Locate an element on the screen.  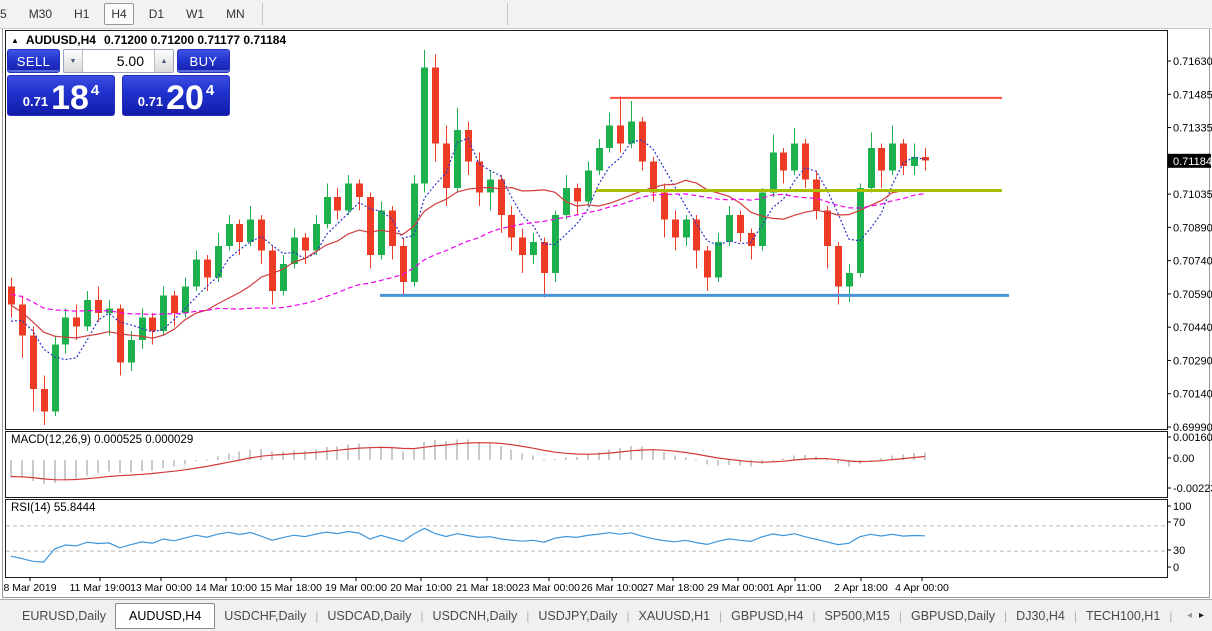
tab-navigation: ◂ ▸ is located at coordinates (1195, 615).